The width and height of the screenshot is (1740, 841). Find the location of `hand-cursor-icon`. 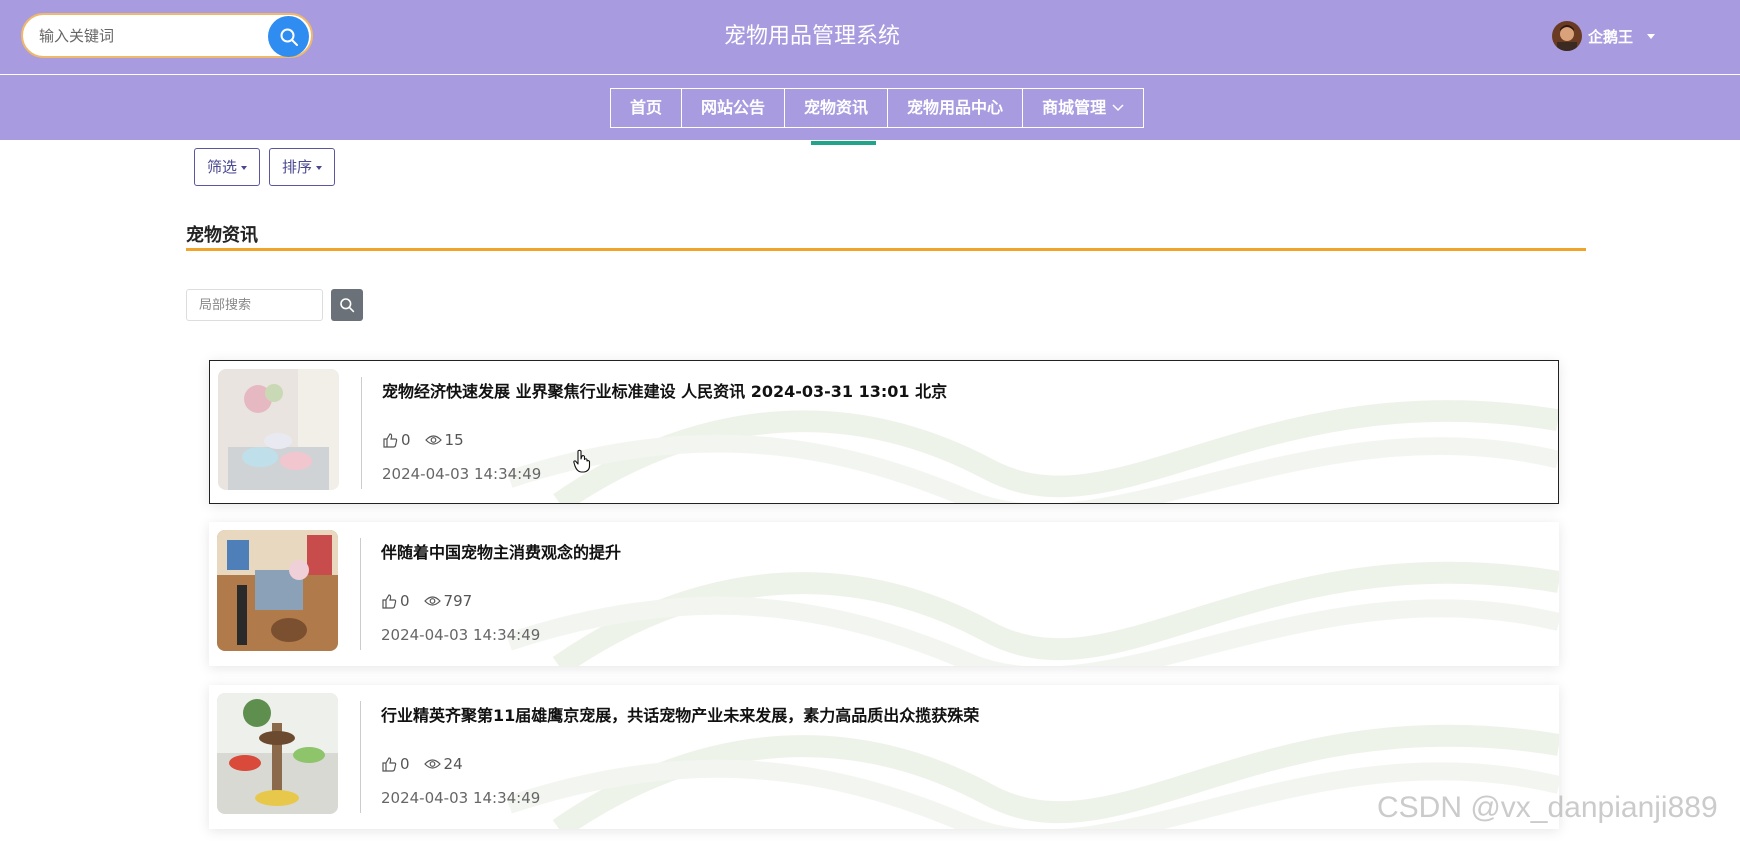

hand-cursor-icon is located at coordinates (582, 461).